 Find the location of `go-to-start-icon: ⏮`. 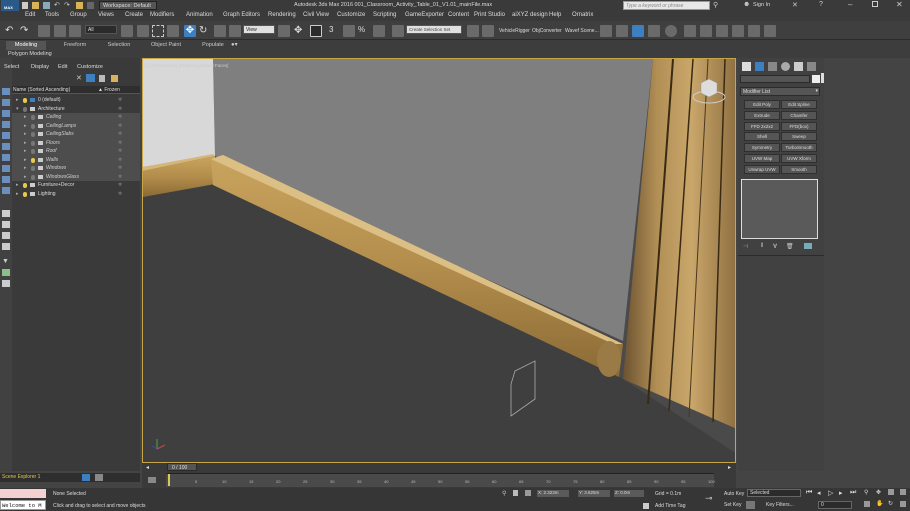

go-to-start-icon: ⏮ is located at coordinates (809, 493).